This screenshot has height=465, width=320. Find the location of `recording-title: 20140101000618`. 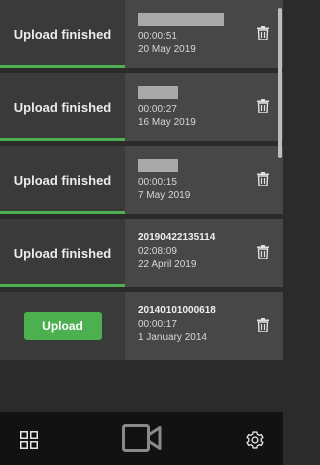

recording-title: 20140101000618 is located at coordinates (177, 310).